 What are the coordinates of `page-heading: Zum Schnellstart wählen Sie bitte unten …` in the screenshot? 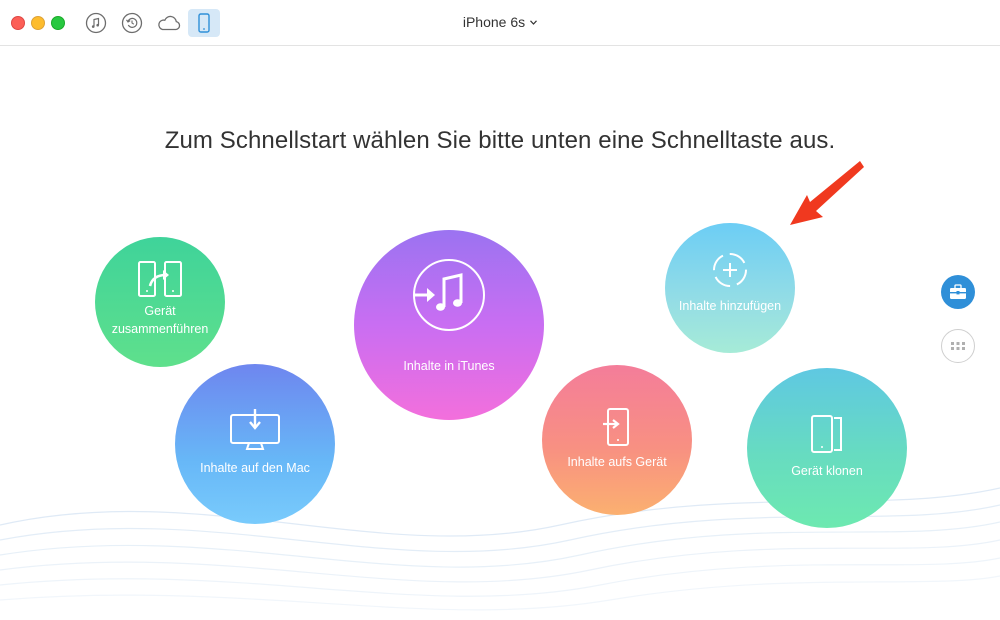 It's located at (500, 140).